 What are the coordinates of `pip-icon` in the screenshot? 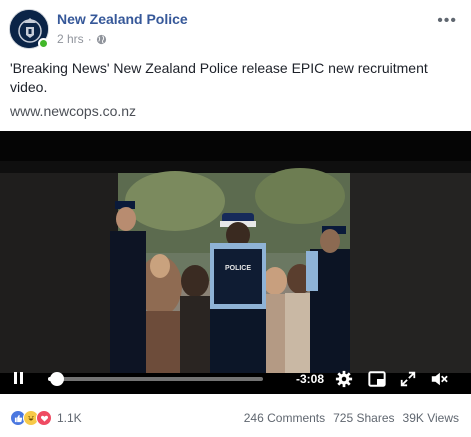 It's located at (377, 379).